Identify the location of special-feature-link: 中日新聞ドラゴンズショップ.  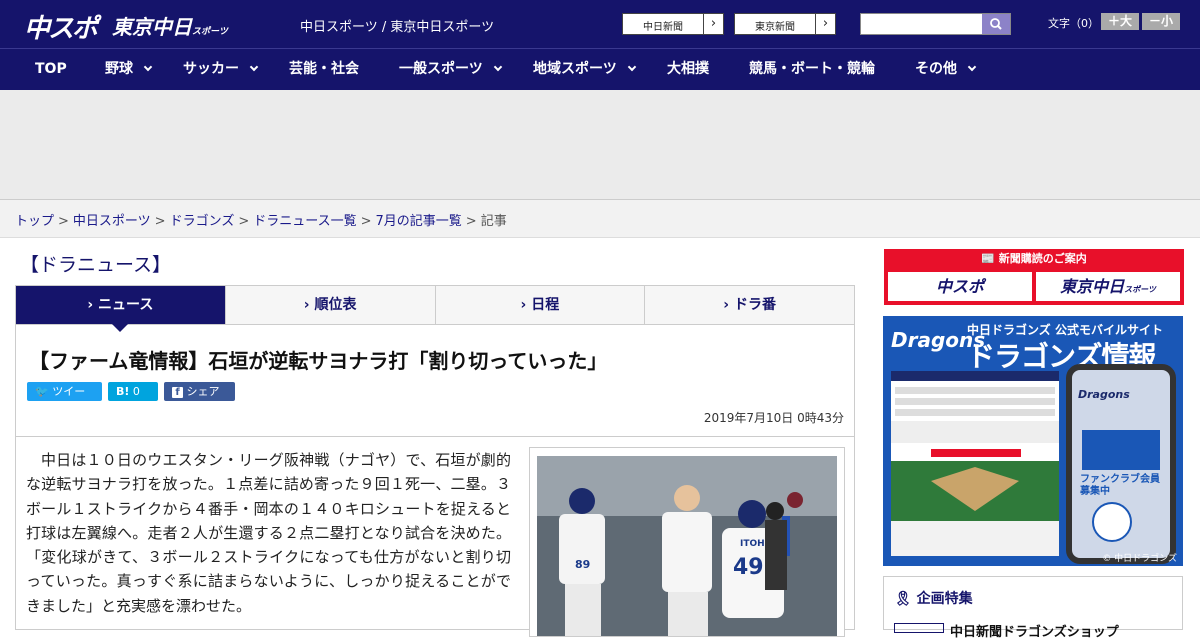
(1034, 630).